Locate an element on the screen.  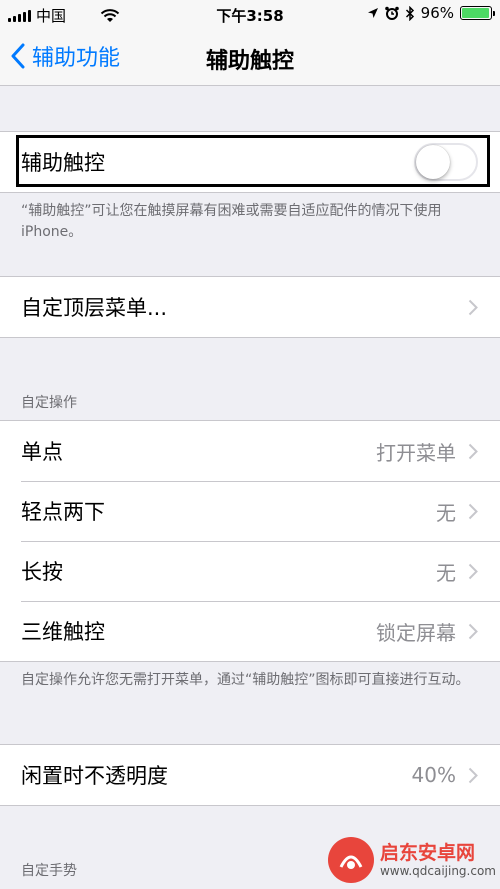
custom-gestures-header: 自定手势 is located at coordinates (49, 871).